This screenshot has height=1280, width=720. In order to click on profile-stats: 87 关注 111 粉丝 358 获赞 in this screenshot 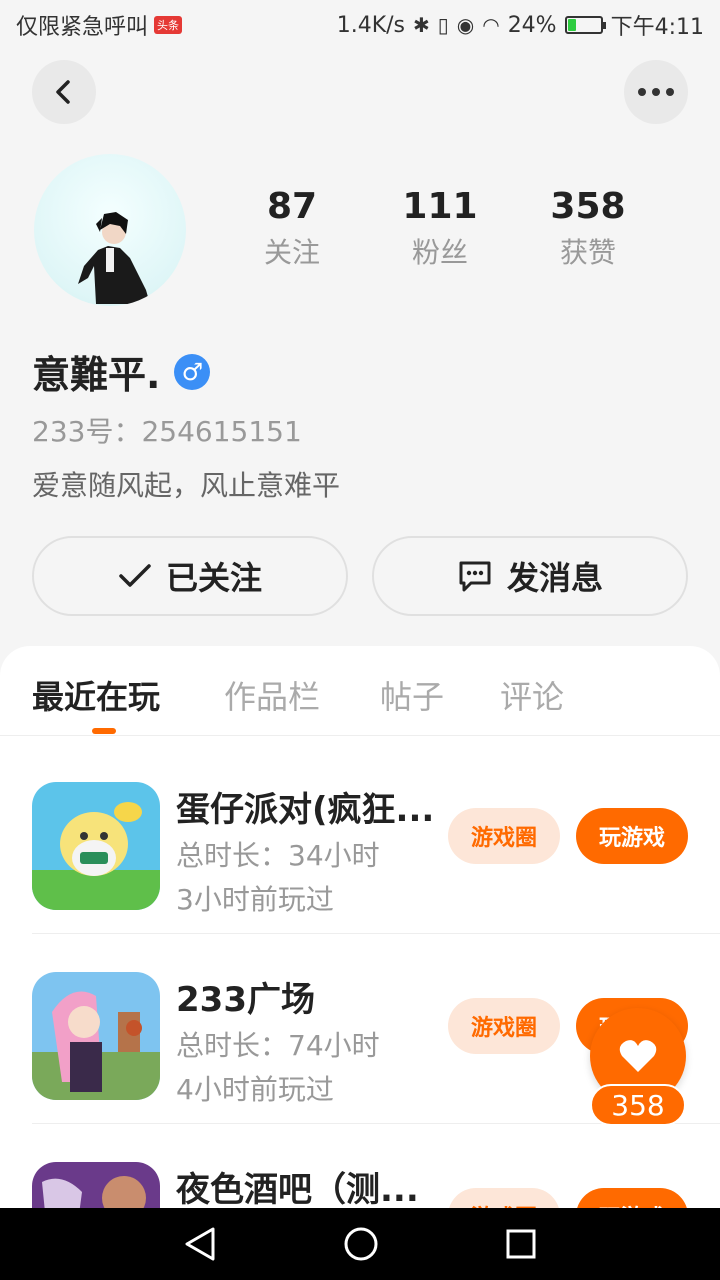, I will do `click(440, 228)`.